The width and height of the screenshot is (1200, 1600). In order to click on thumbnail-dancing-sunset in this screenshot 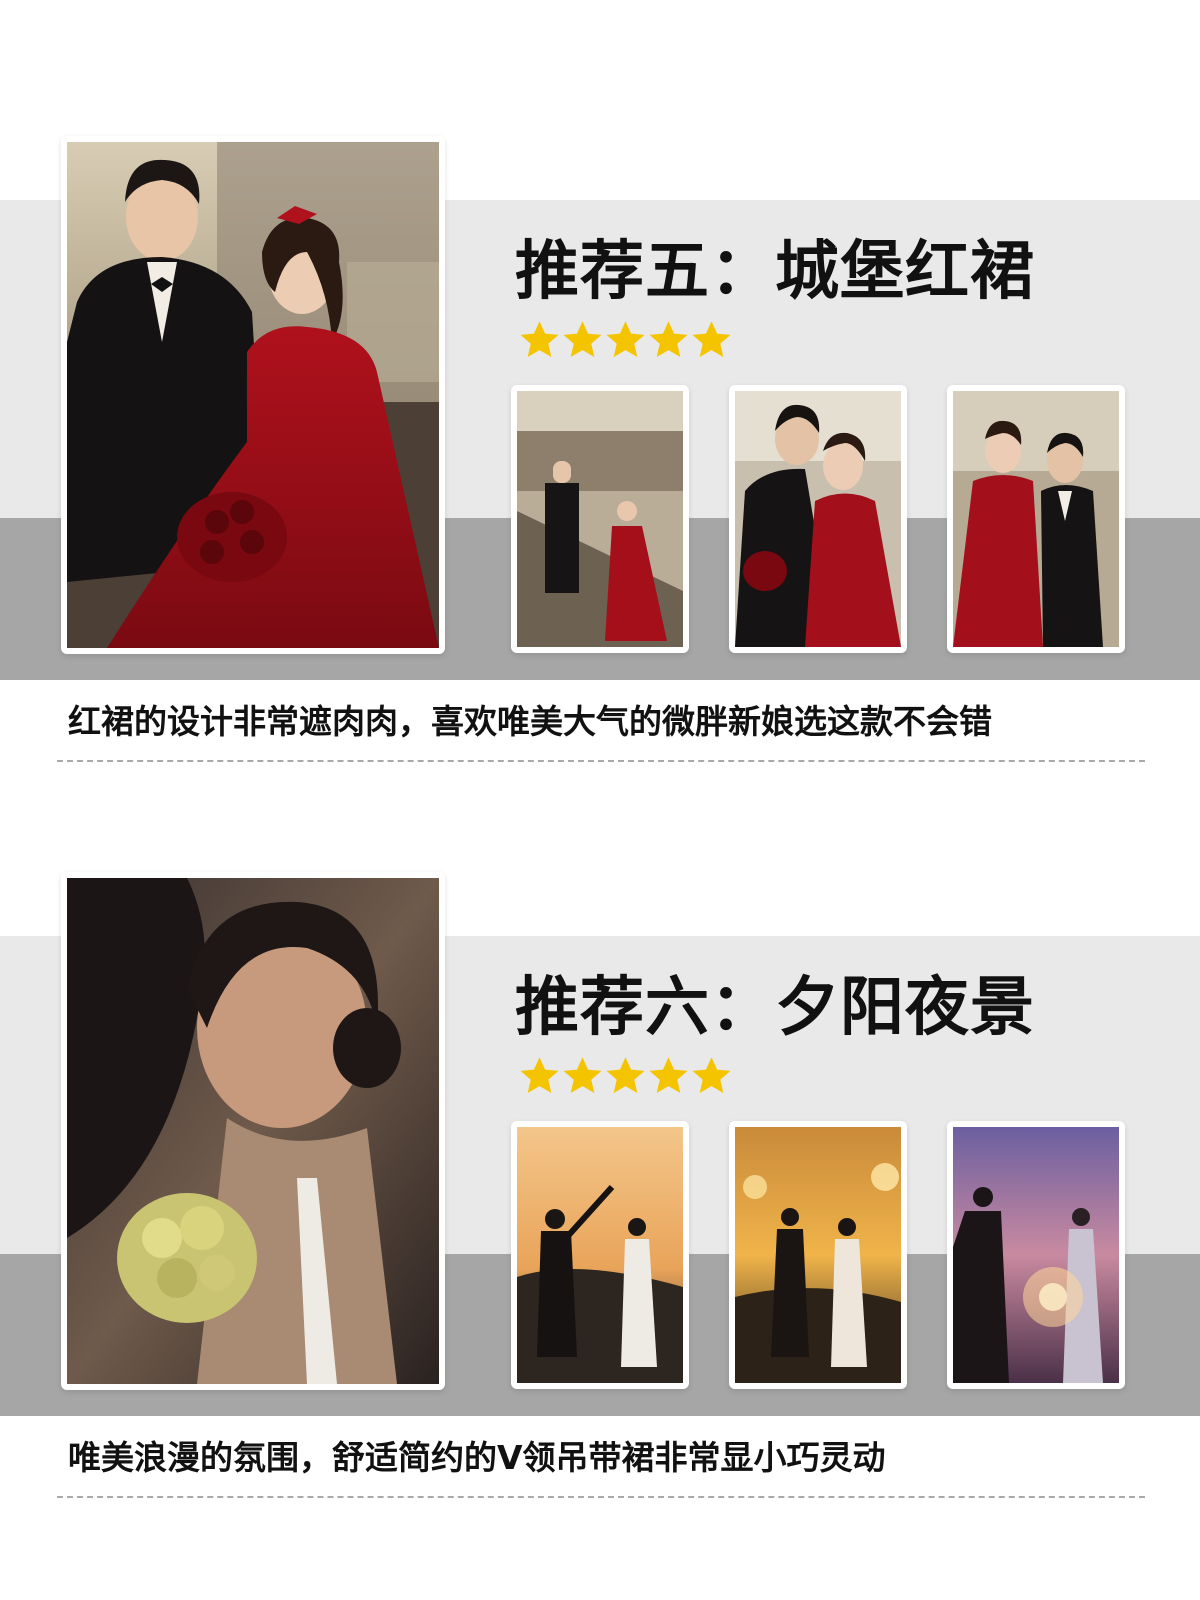, I will do `click(600, 1255)`.